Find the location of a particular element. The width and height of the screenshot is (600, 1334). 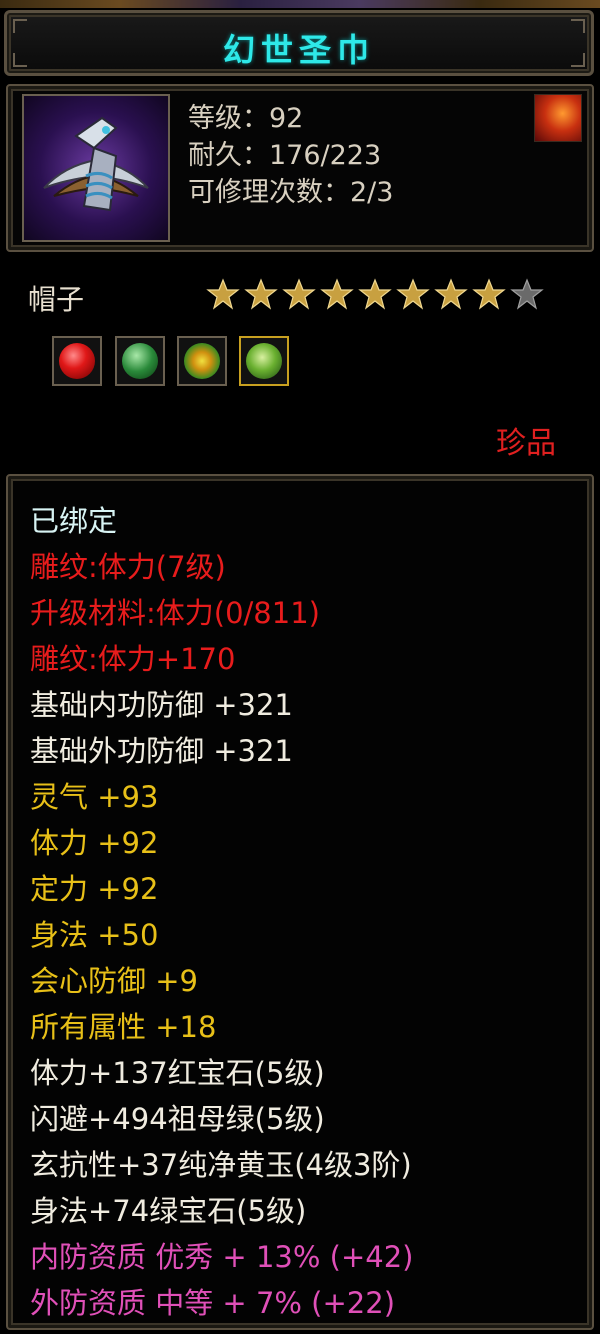

title-bar: 幻世圣巾 is located at coordinates (299, 43).